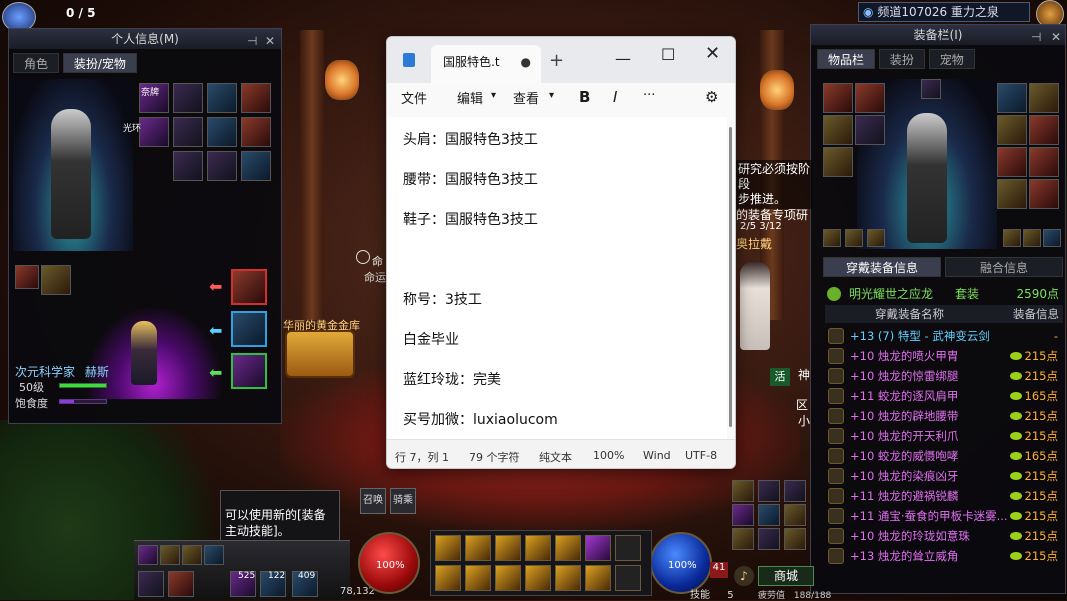 The height and width of the screenshot is (601, 1067). Describe the element at coordinates (901, 59) in the screenshot. I see `tab-avatar: 装扮` at that location.